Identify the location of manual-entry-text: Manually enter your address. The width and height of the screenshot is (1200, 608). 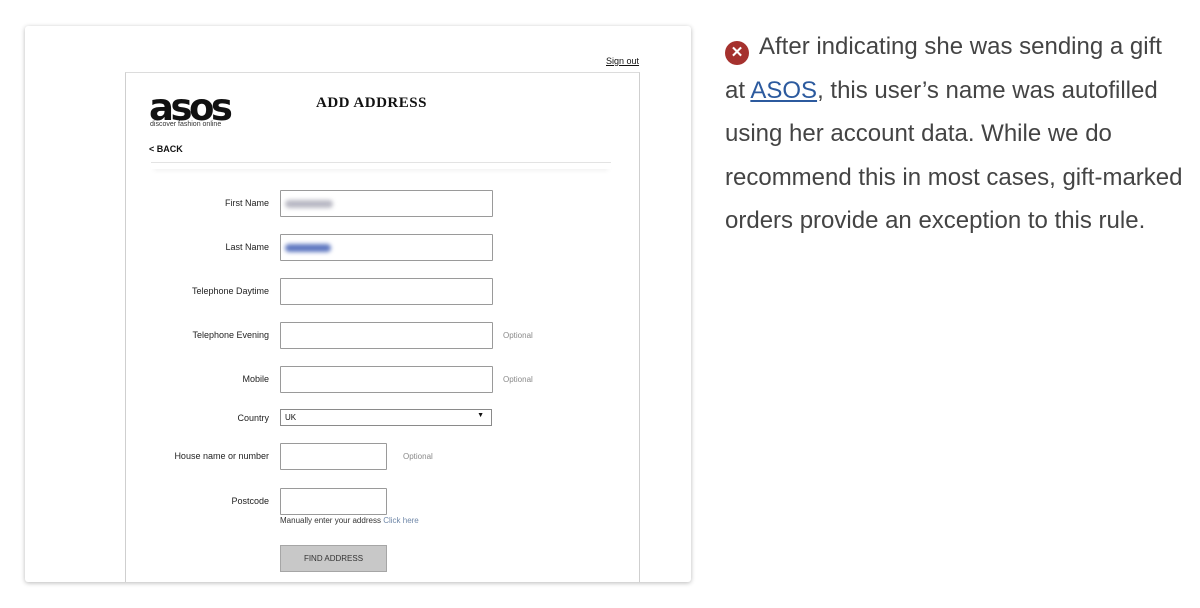
(330, 520).